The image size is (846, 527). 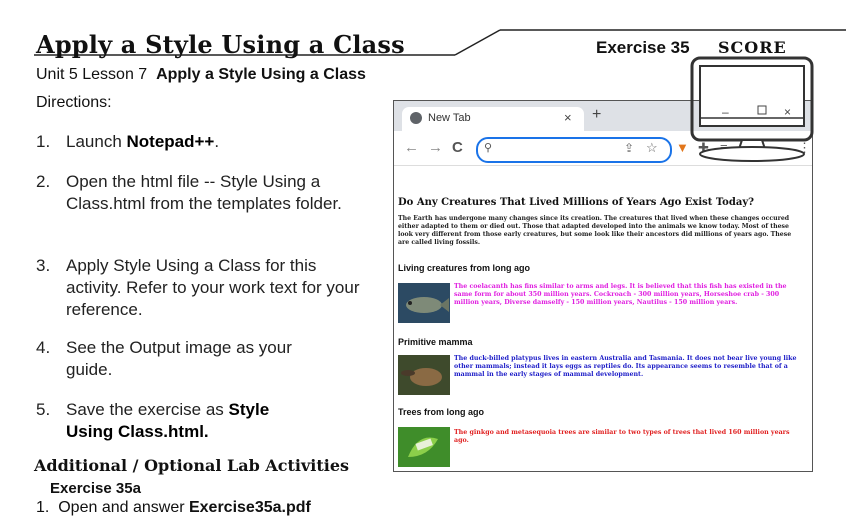 What do you see at coordinates (424, 303) in the screenshot?
I see `coelacanth-image` at bounding box center [424, 303].